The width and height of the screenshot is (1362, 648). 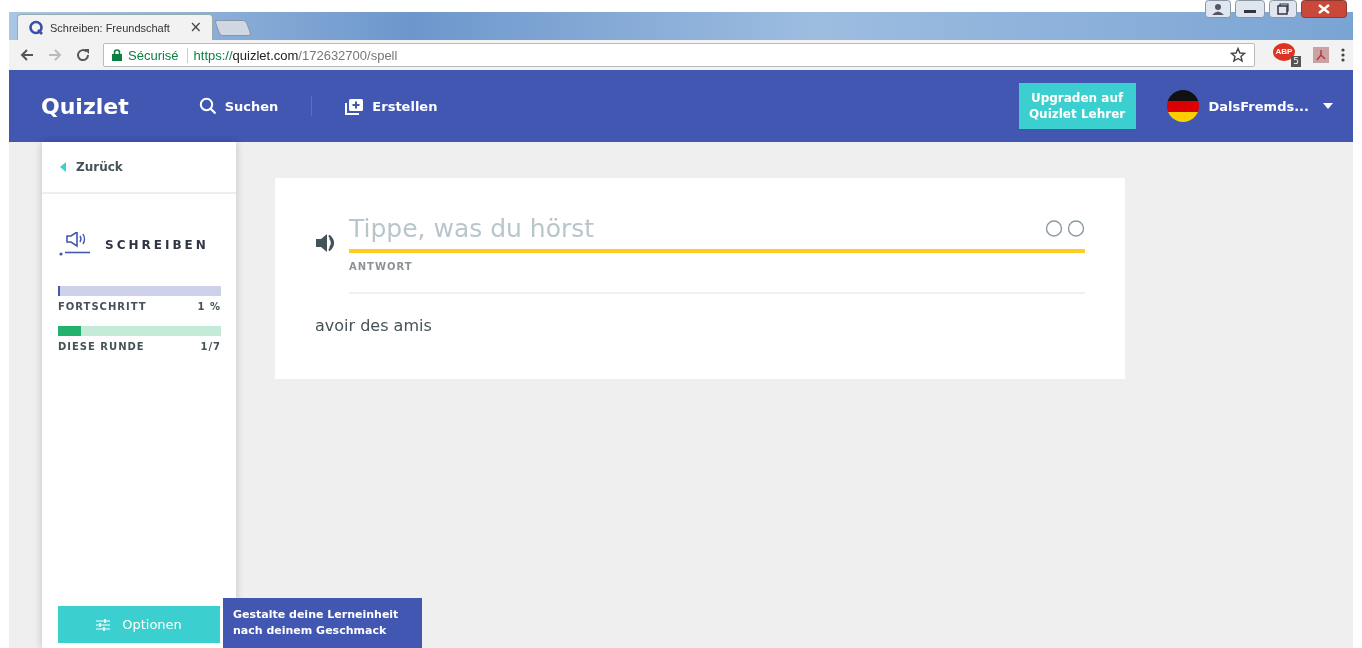 What do you see at coordinates (1238, 55) in the screenshot?
I see `star-icon` at bounding box center [1238, 55].